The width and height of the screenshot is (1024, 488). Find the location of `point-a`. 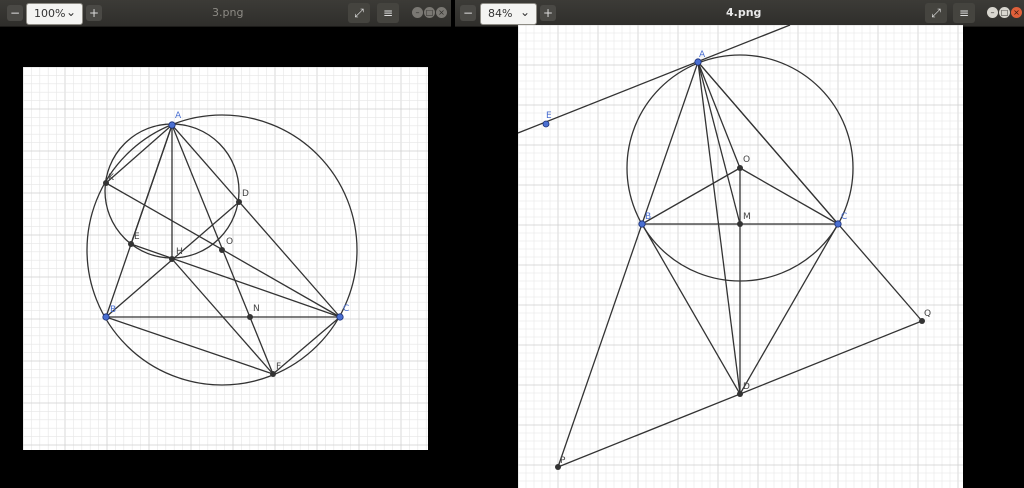

point-a is located at coordinates (172, 125).